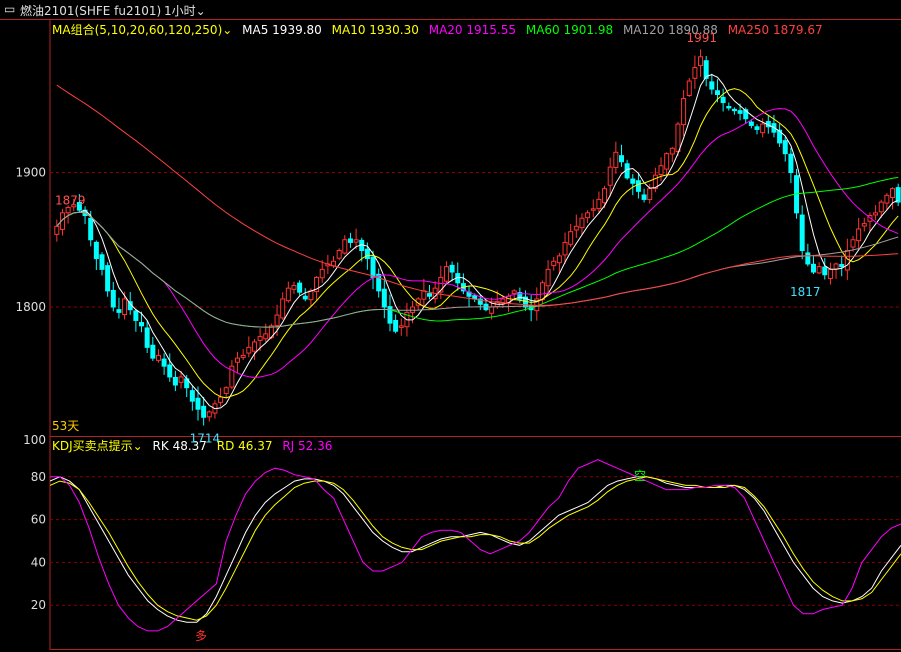  What do you see at coordinates (205, 439) in the screenshot?
I see `low-price-label: 1714` at bounding box center [205, 439].